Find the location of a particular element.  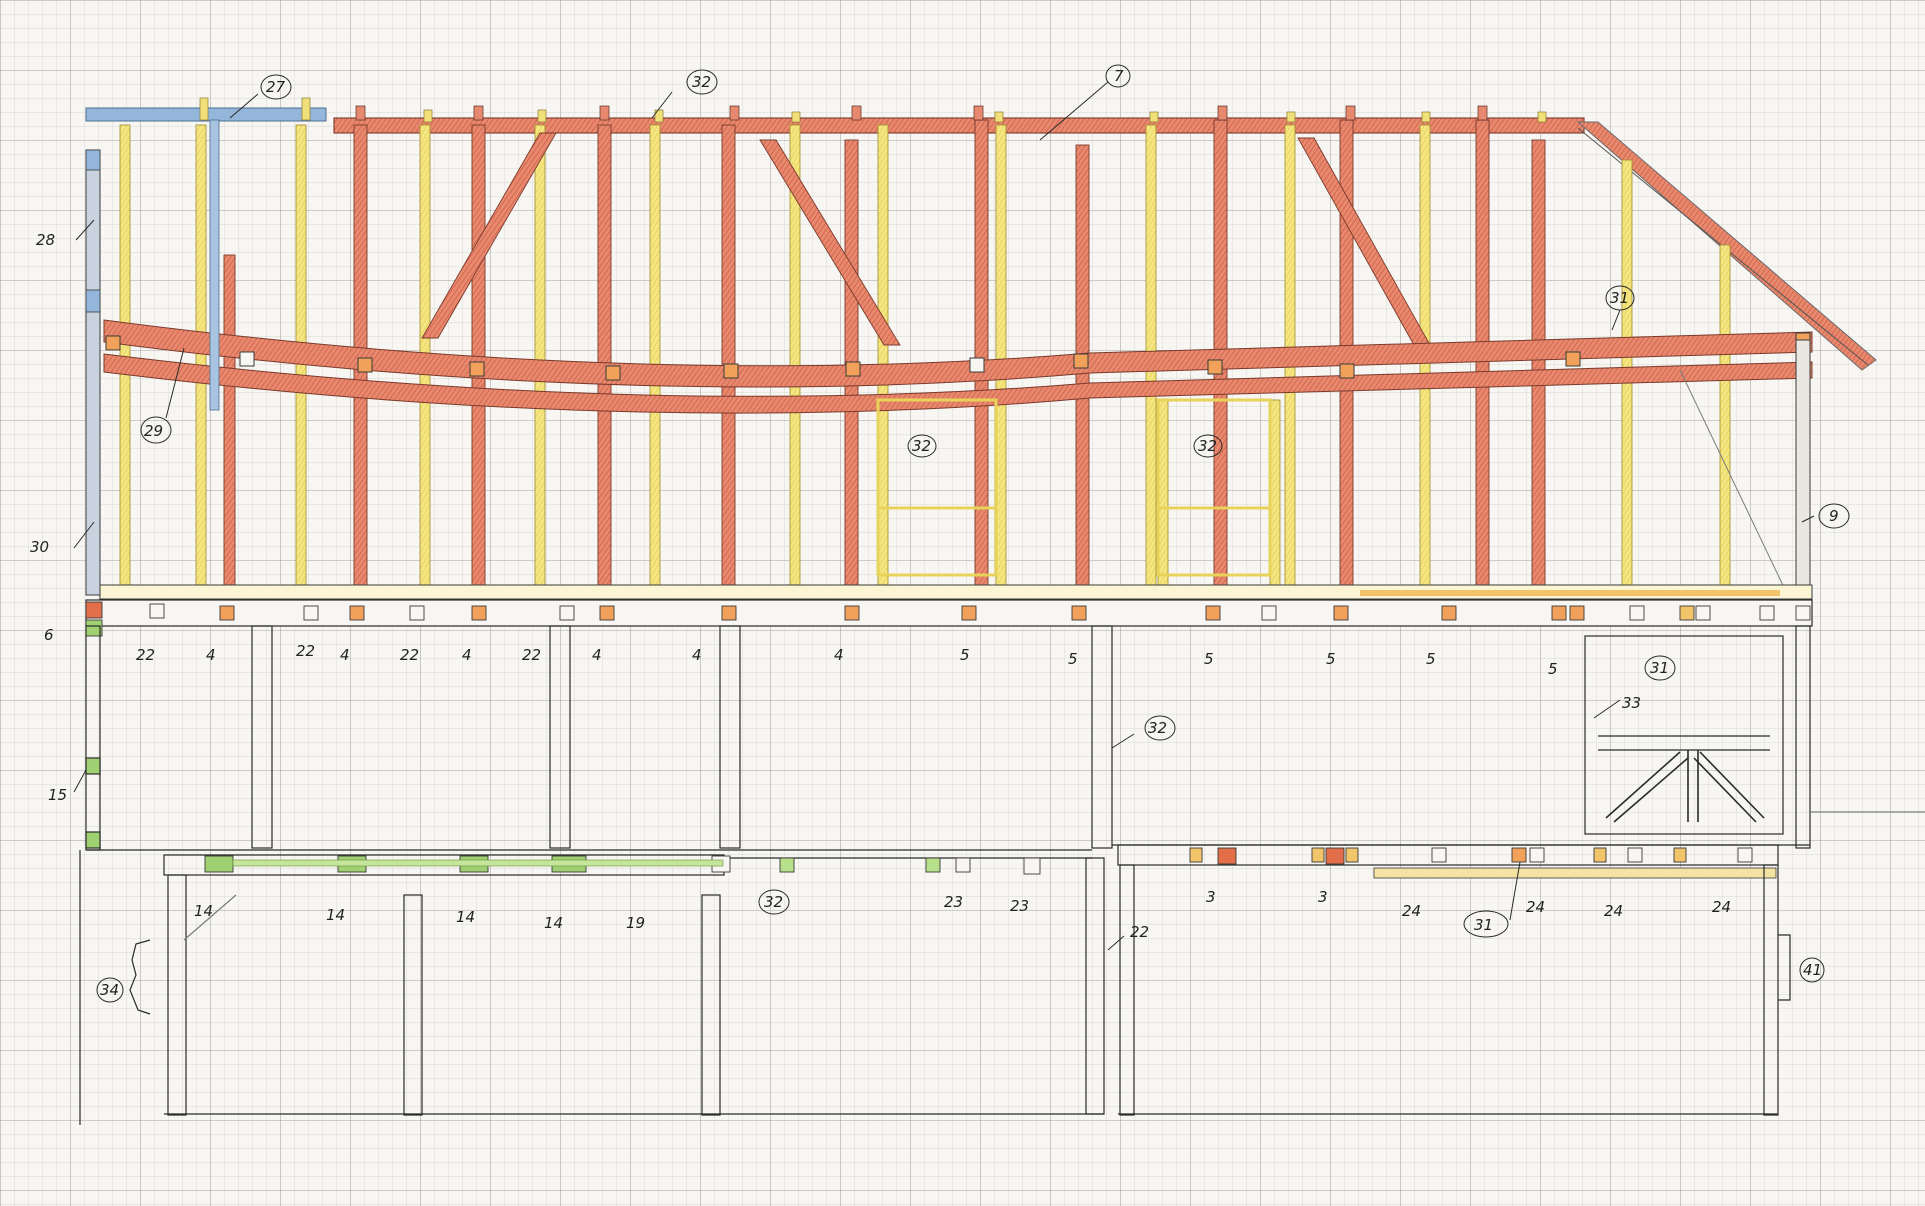

label-4-b: 4 is located at coordinates (345, 655).